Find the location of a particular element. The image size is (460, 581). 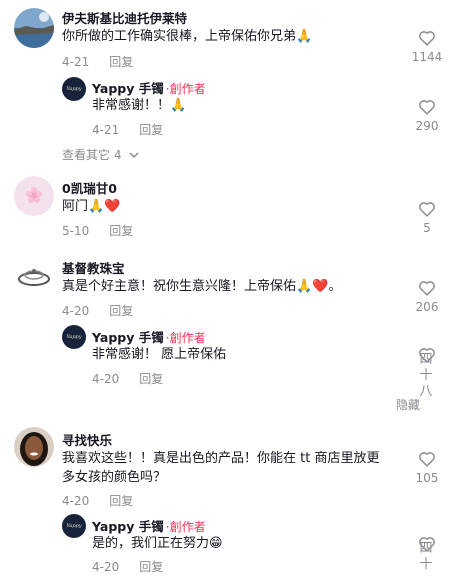

like-count: 290 is located at coordinates (427, 126).